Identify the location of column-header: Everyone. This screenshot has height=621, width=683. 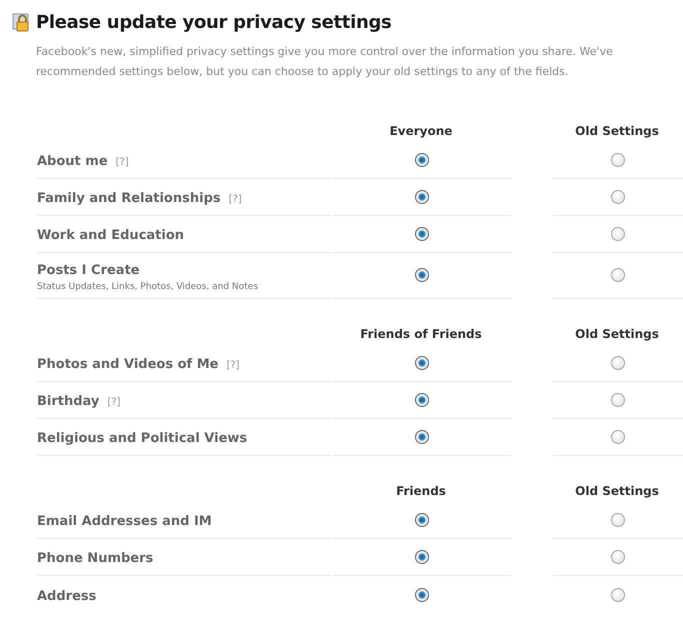
(421, 131).